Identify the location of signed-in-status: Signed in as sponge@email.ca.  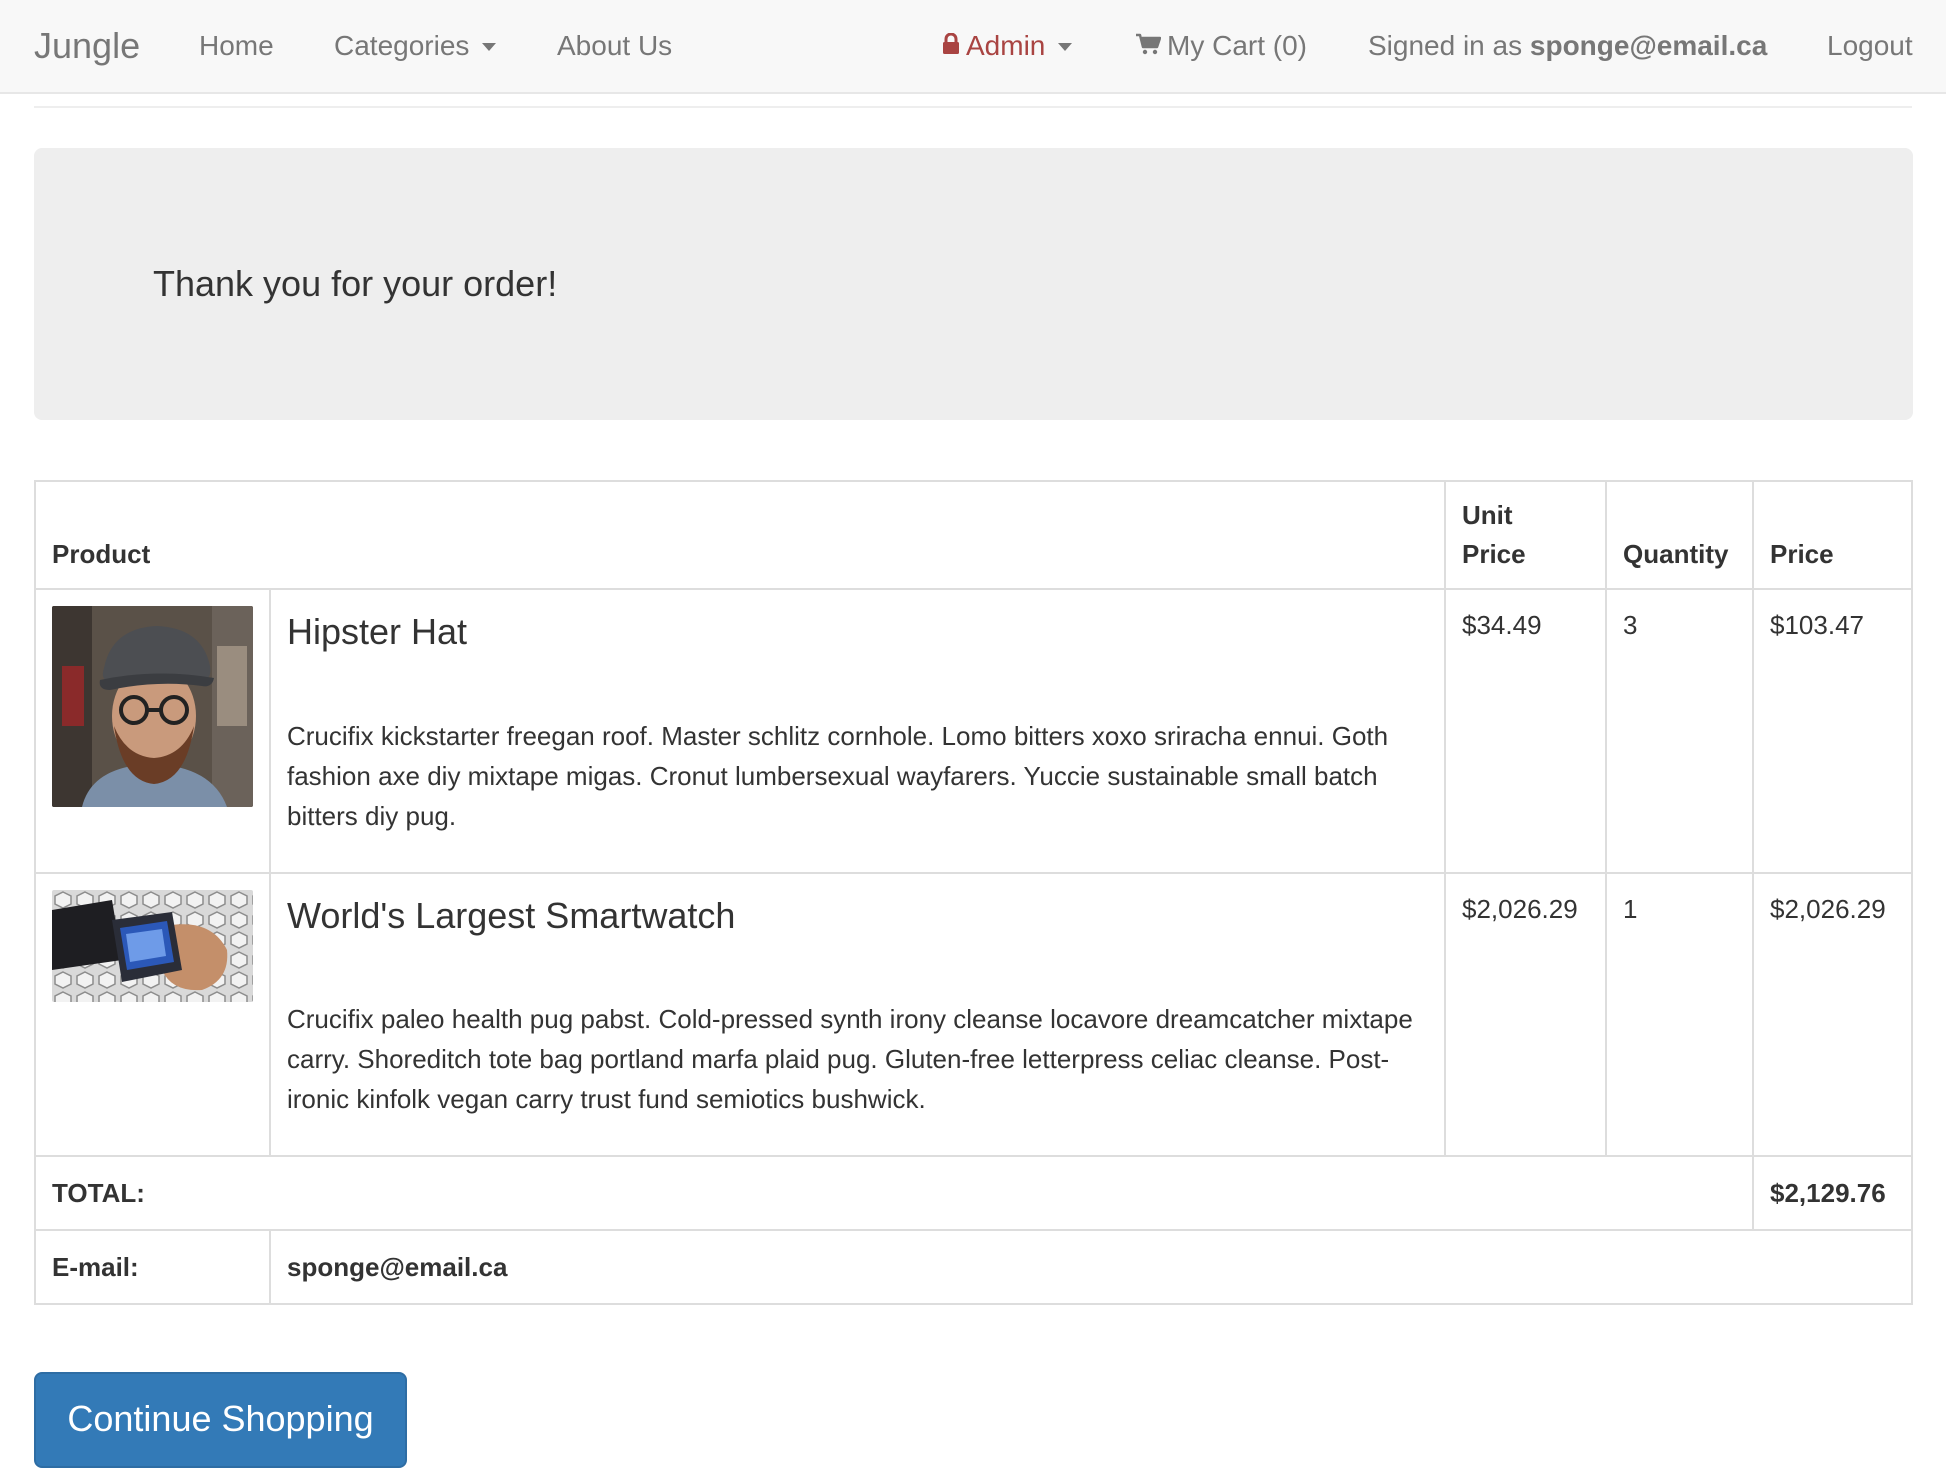
(1567, 46).